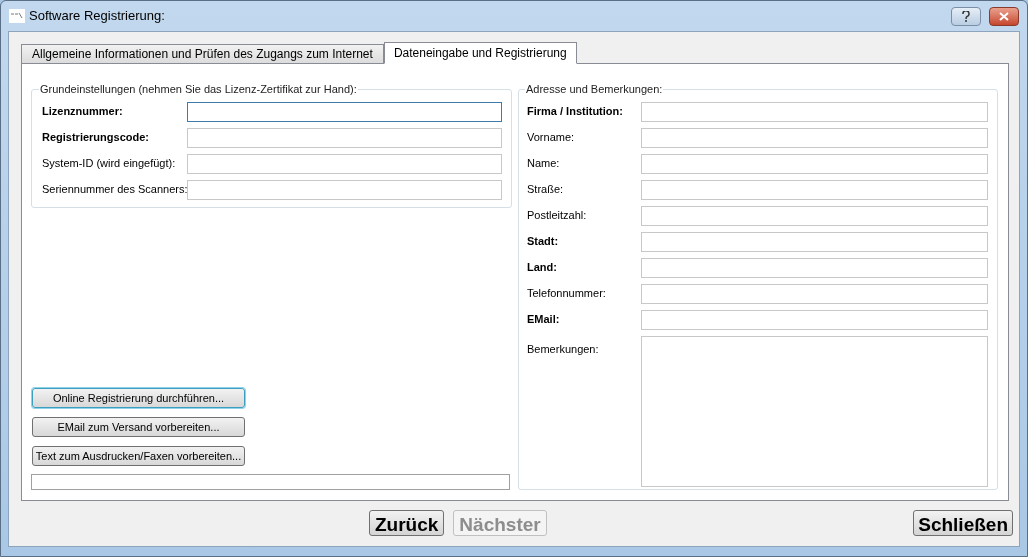 This screenshot has width=1028, height=557. What do you see at coordinates (814, 411) in the screenshot?
I see `text-area` at bounding box center [814, 411].